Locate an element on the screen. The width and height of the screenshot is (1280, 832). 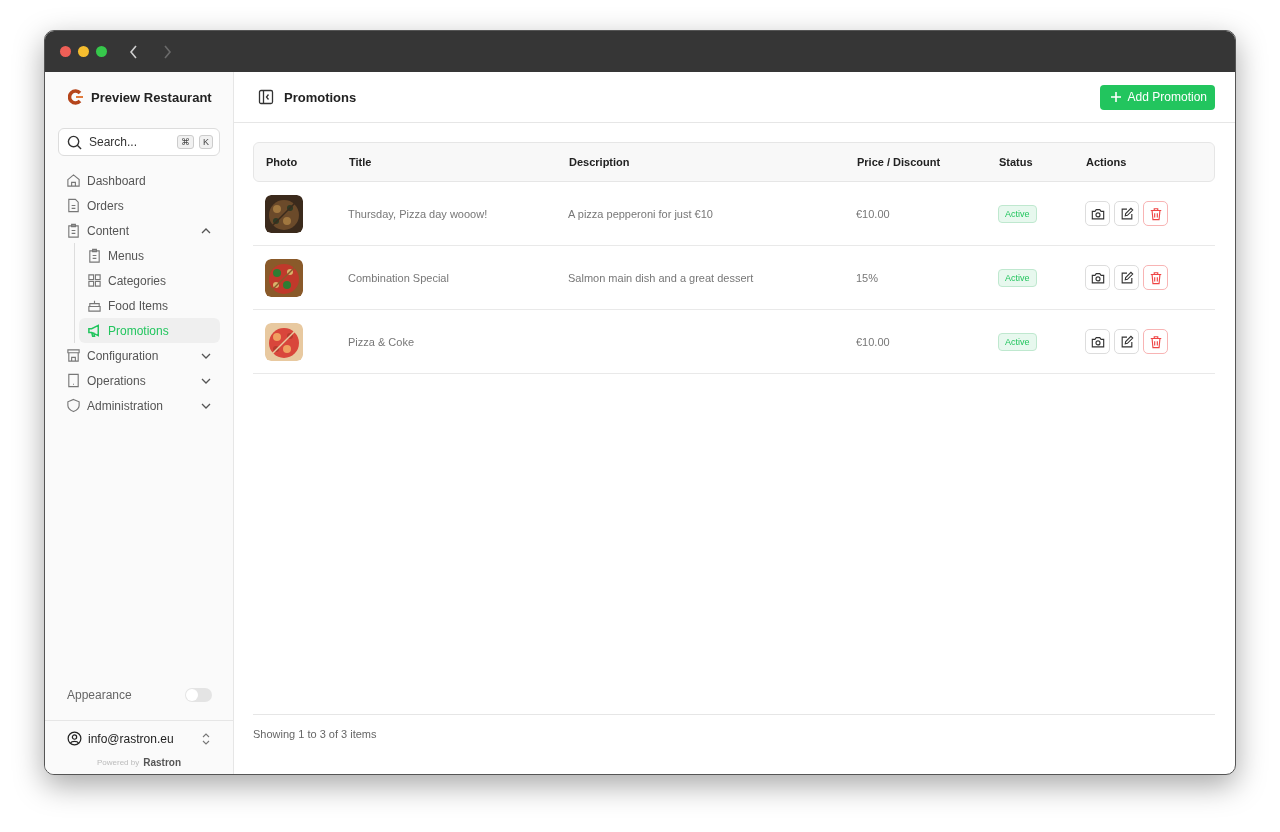
search-bar: Search... ⌘ K is located at coordinates (139, 142).